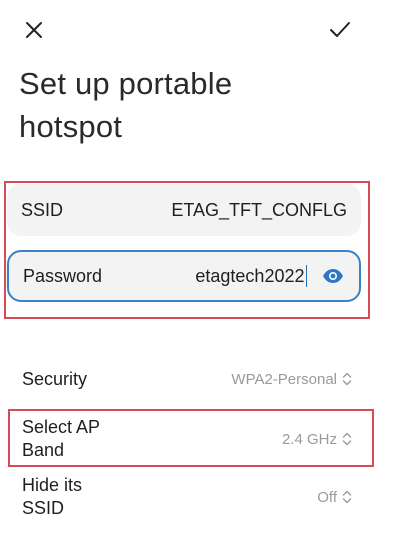 Image resolution: width=408 pixels, height=558 pixels. I want to click on confirm-button, so click(340, 32).